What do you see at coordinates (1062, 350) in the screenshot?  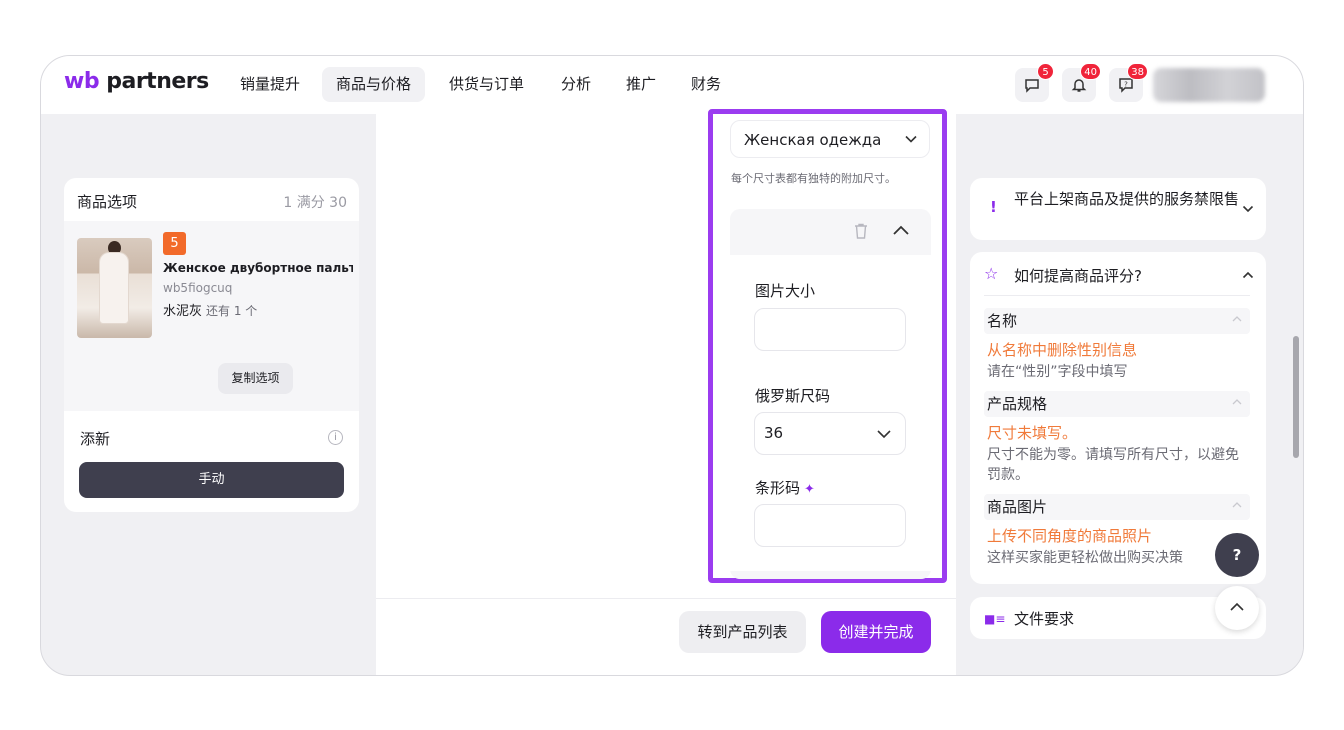 I see `tip-name-error: 从名称中删除性别信息` at bounding box center [1062, 350].